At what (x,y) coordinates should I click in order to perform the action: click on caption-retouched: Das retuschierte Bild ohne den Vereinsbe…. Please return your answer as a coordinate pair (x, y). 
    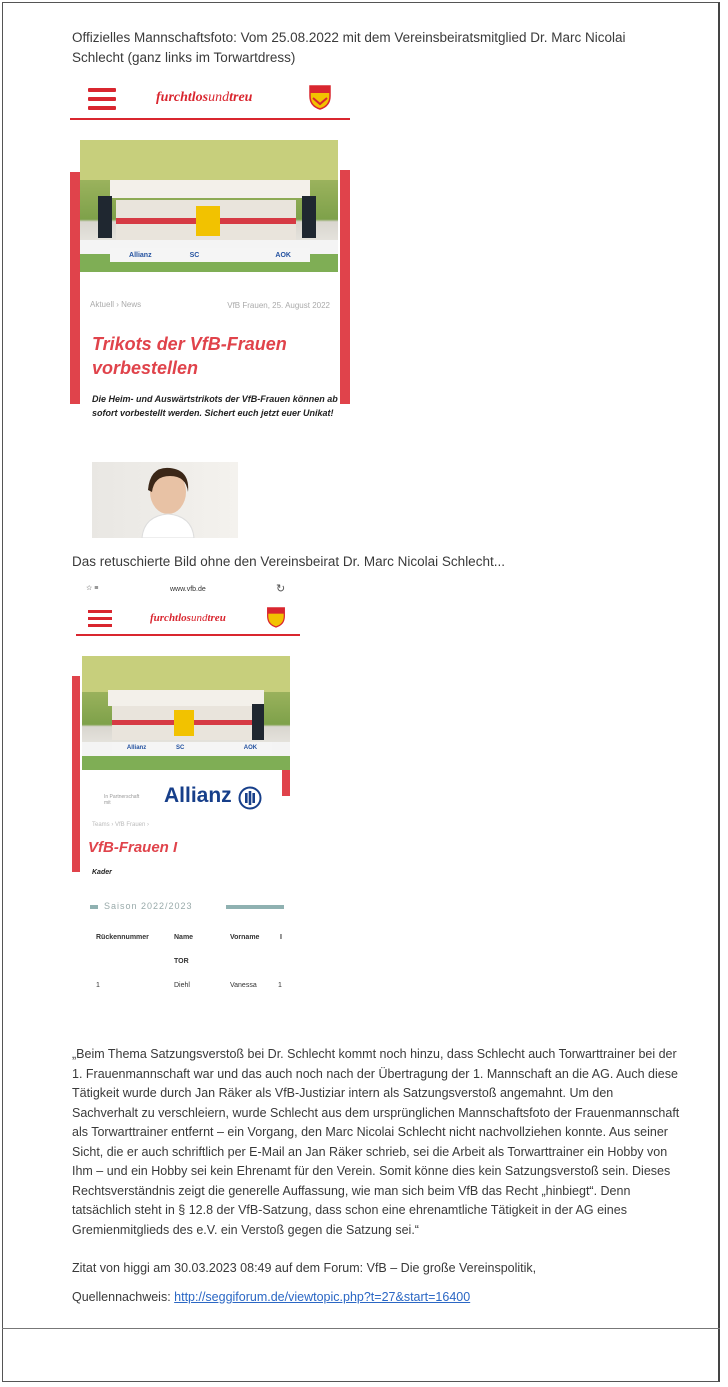
    Looking at the image, I should click on (288, 561).